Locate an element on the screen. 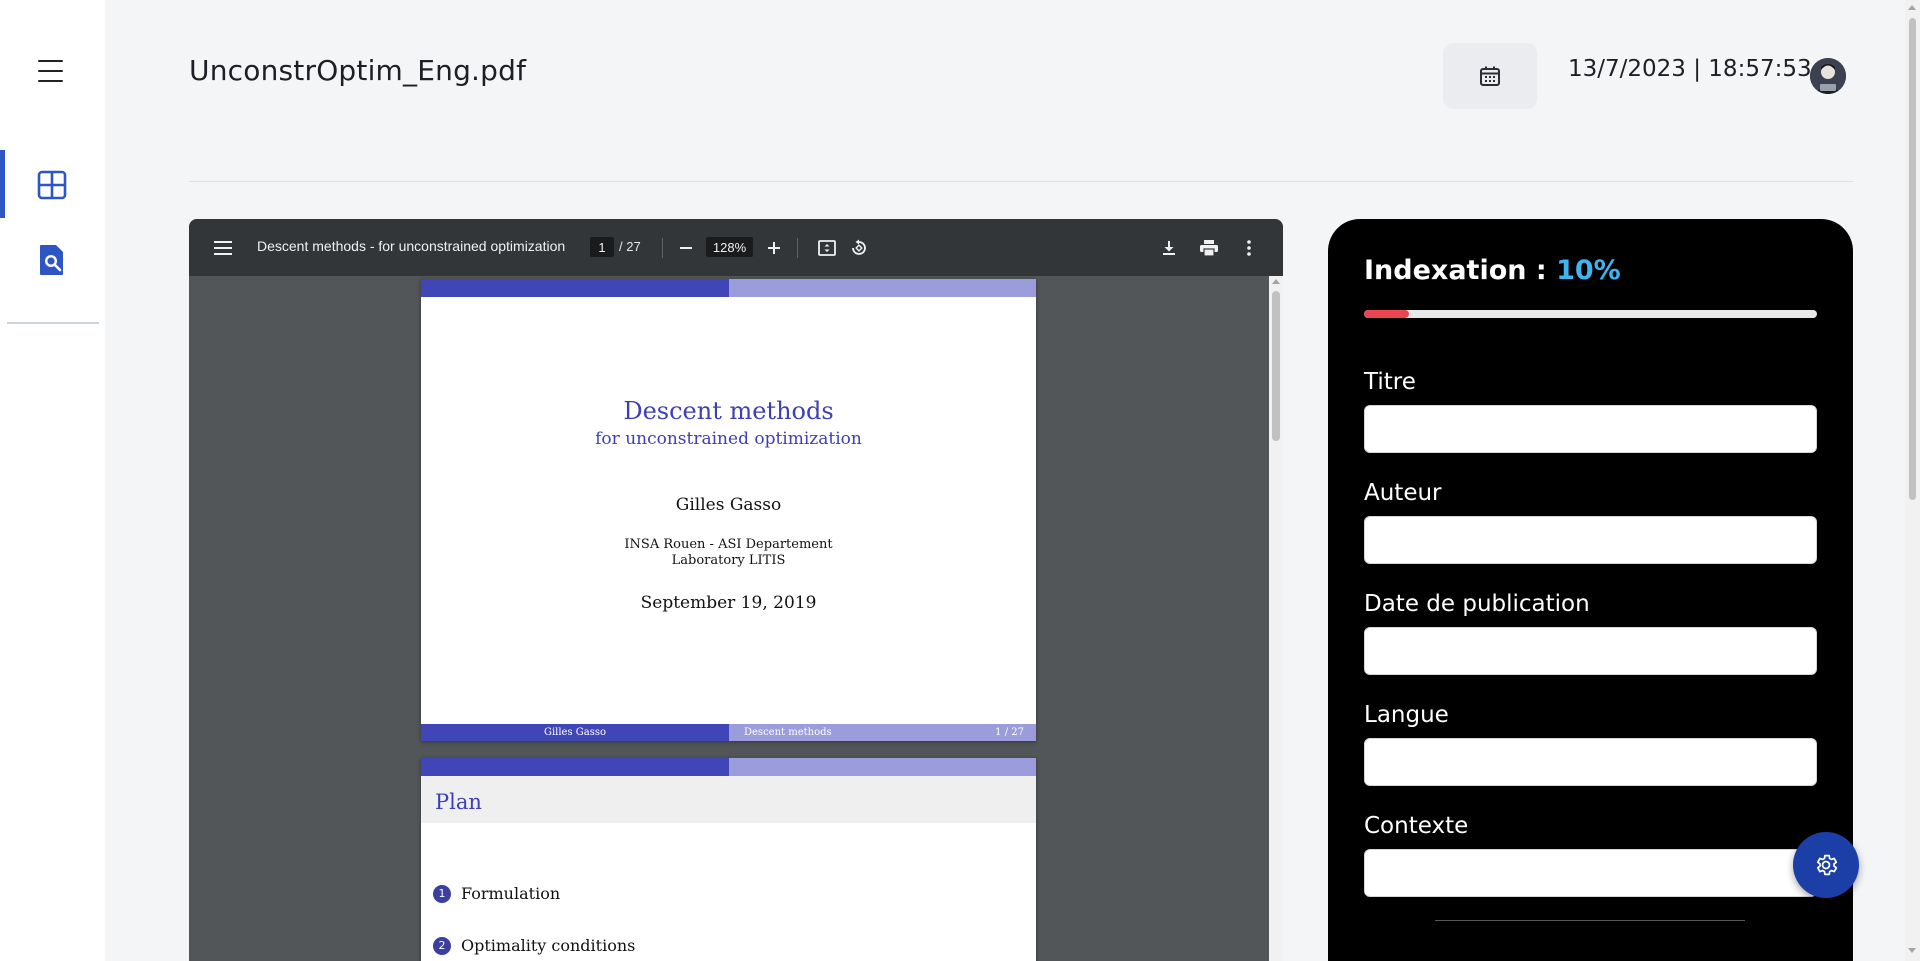 The image size is (1920, 961). indexation-title: Indexation : 10% is located at coordinates (1492, 270).